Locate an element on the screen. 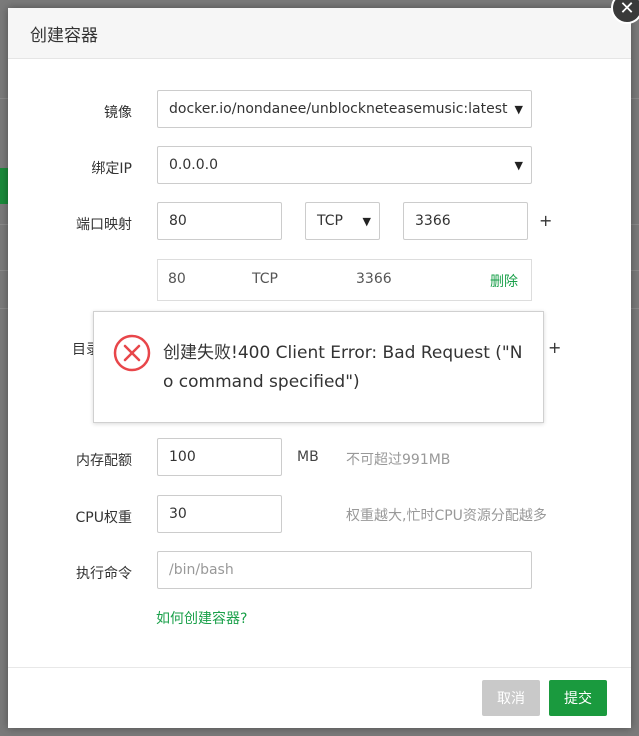 This screenshot has width=639, height=736. memory-unit: MB is located at coordinates (308, 457).